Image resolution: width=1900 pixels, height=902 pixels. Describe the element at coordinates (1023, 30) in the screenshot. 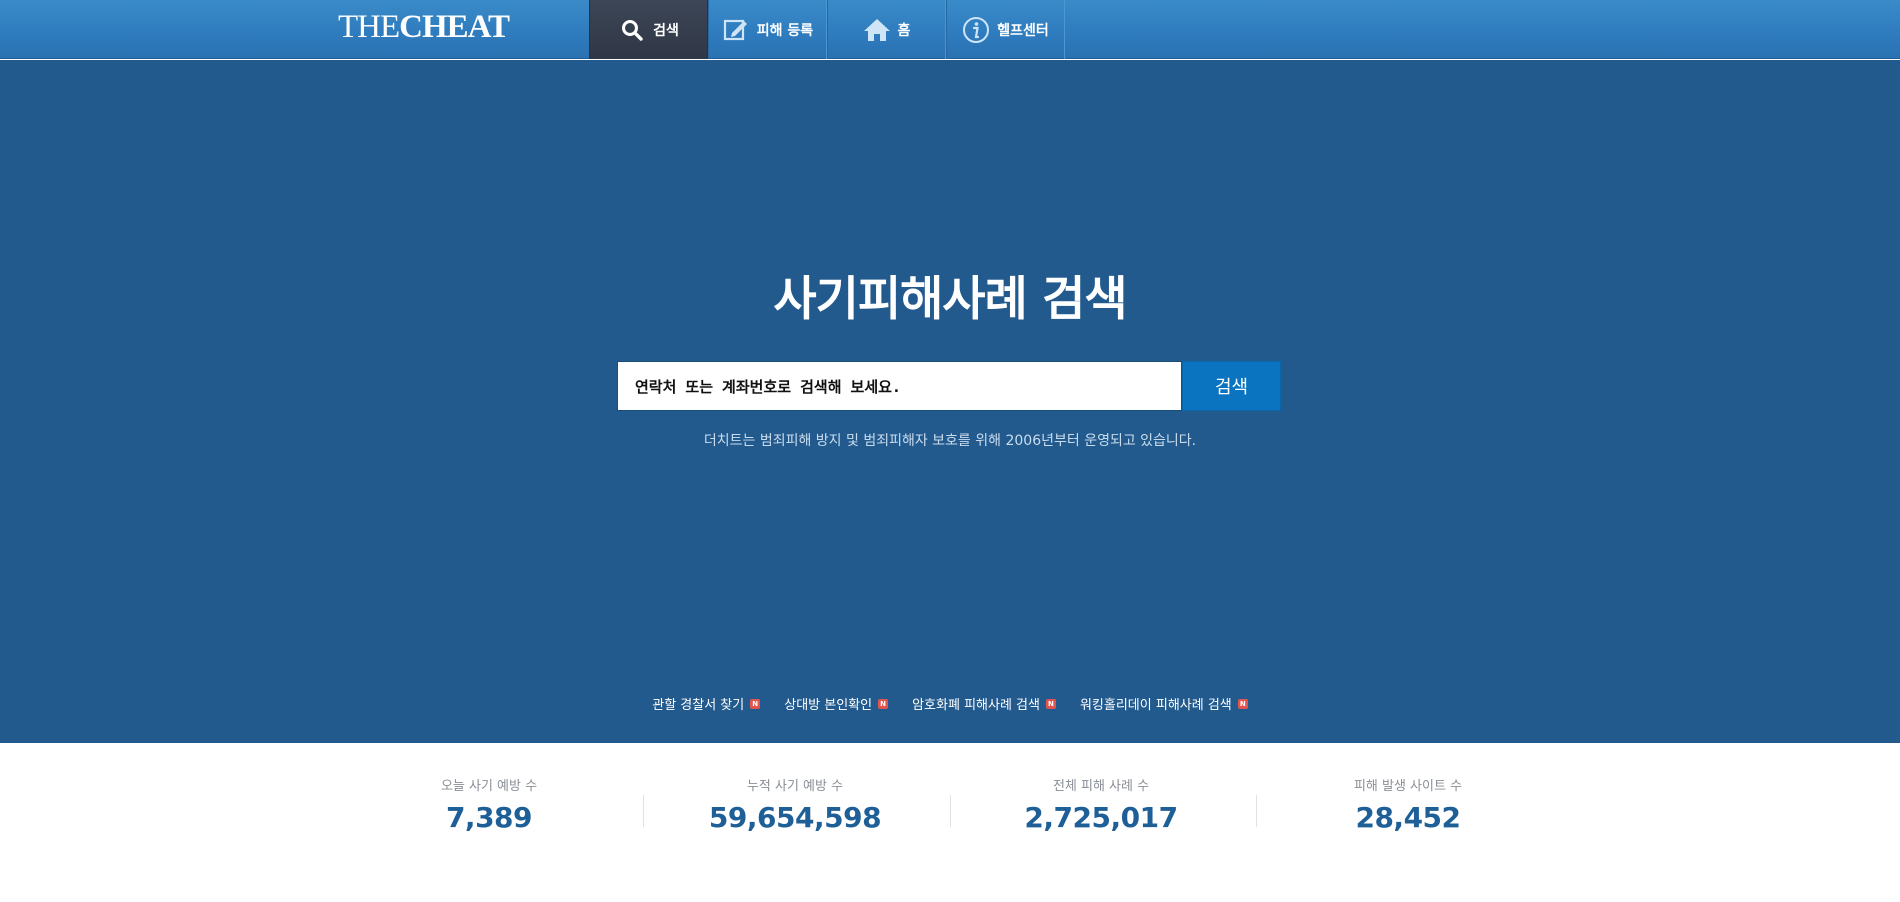

I see `nav-item-help-center-label: 헬프센터` at that location.